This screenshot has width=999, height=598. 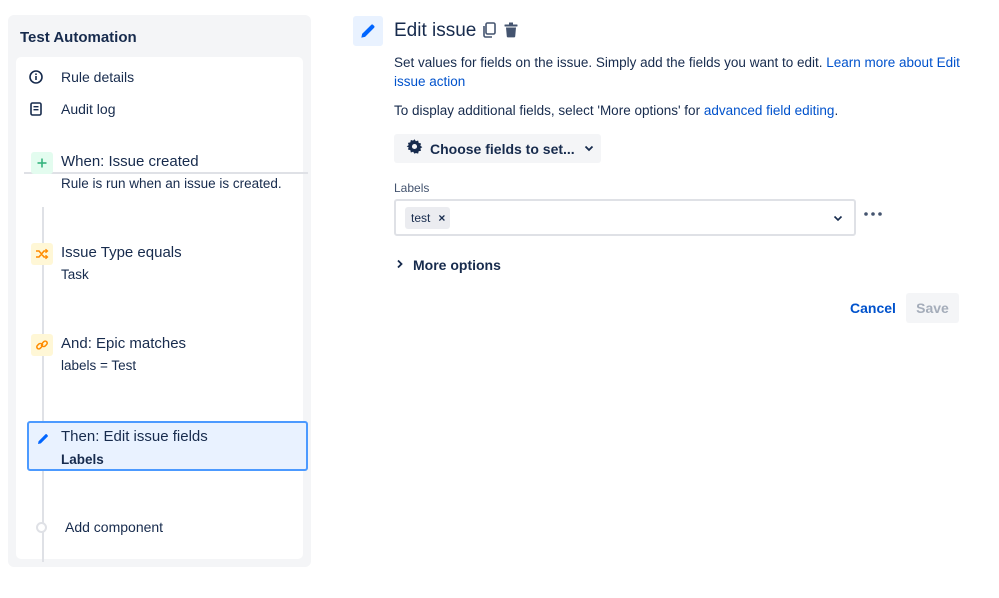 I want to click on remove-tag-icon: ×, so click(x=441, y=218).